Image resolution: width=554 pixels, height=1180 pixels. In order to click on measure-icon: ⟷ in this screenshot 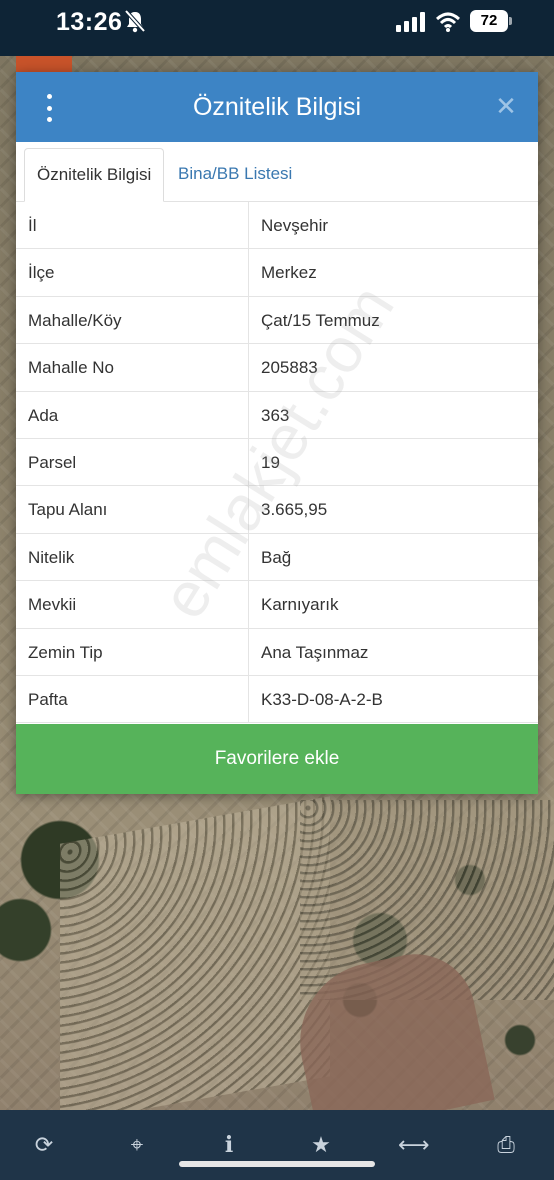, I will do `click(414, 1145)`.